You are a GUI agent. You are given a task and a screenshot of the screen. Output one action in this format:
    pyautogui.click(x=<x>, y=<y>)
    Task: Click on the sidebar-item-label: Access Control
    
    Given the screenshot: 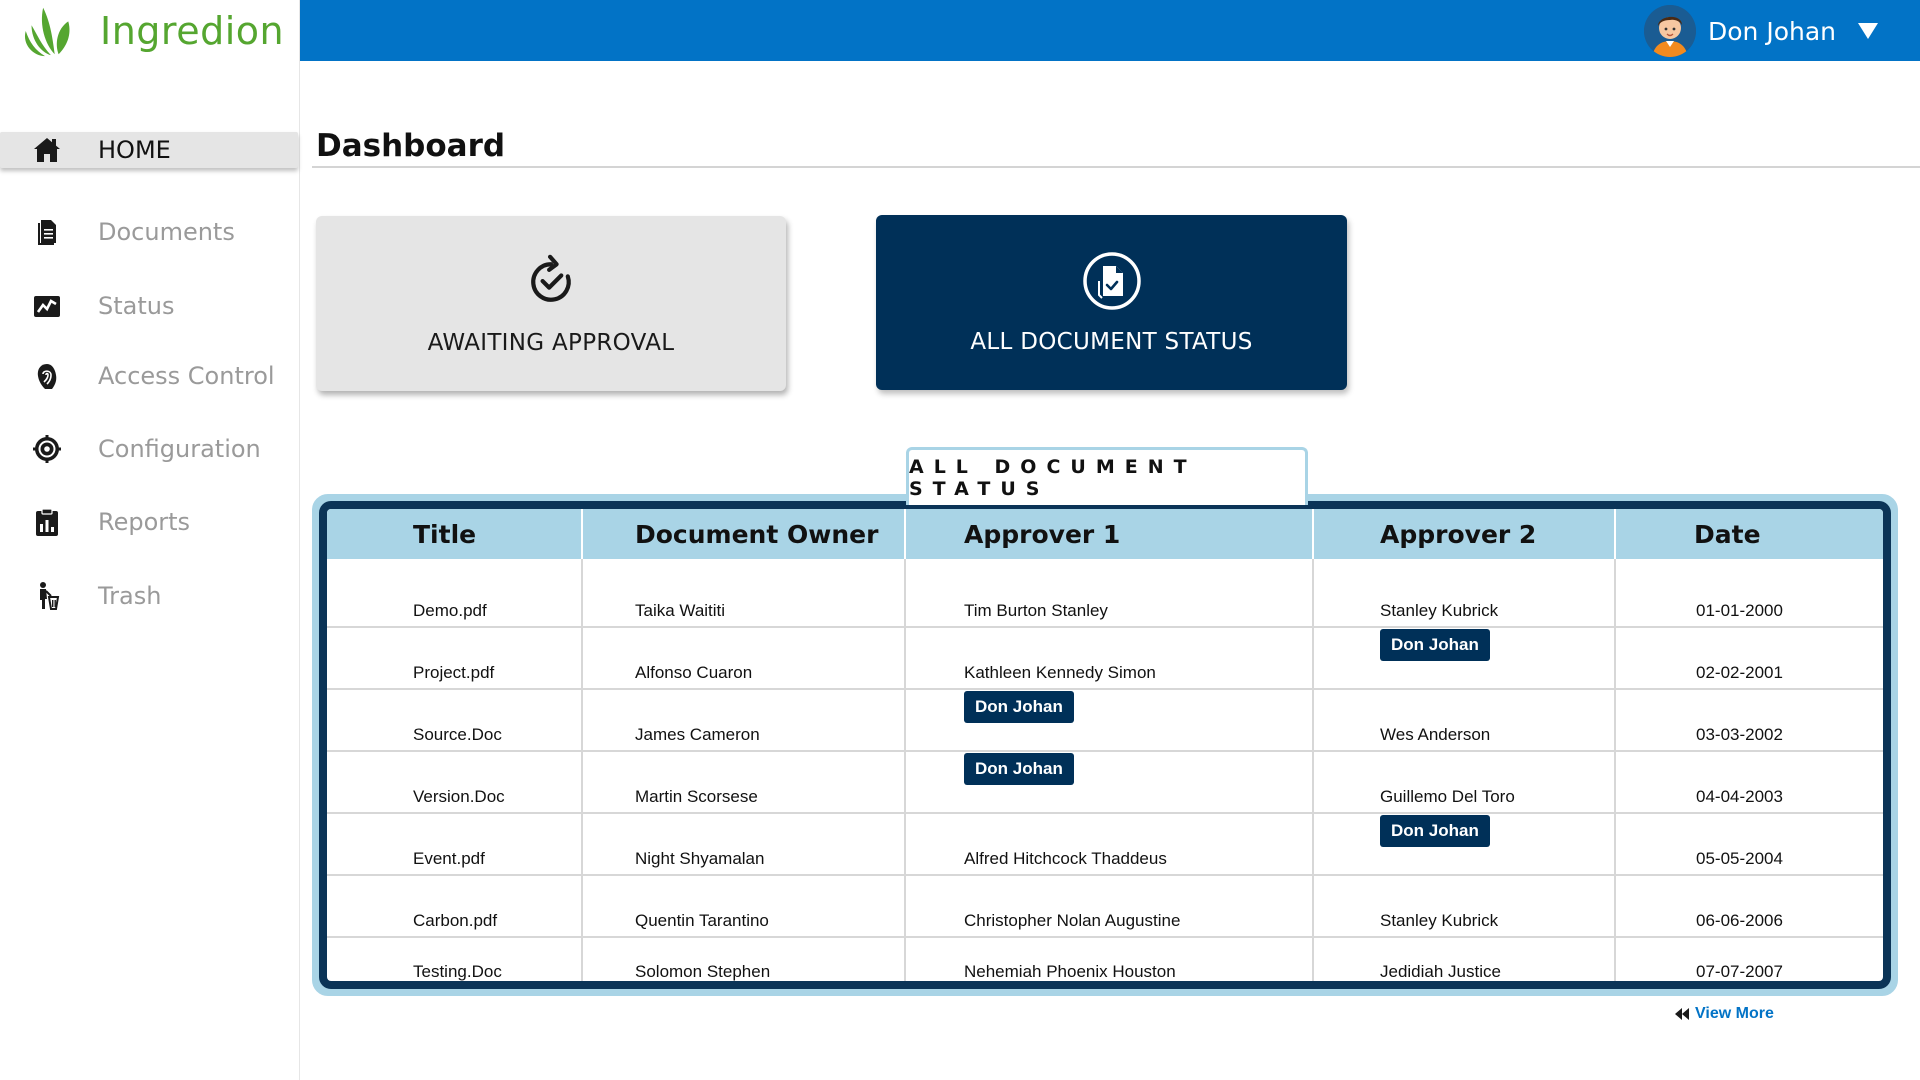 What is the action you would take?
    pyautogui.click(x=186, y=376)
    